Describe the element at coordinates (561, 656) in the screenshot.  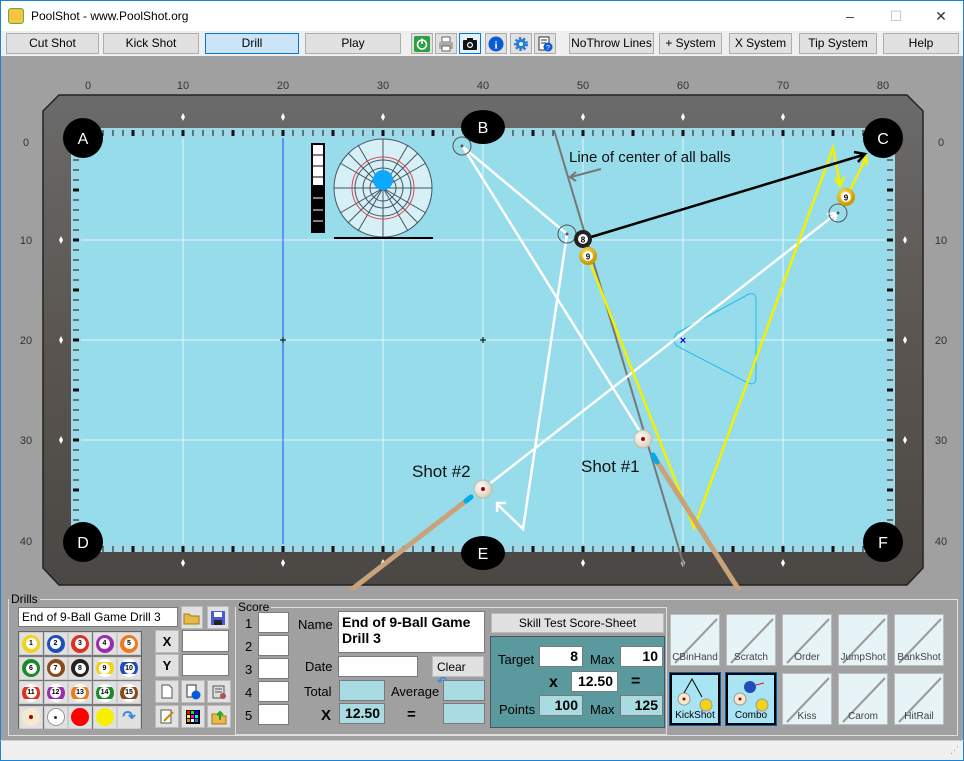
I see `target-input: 8` at that location.